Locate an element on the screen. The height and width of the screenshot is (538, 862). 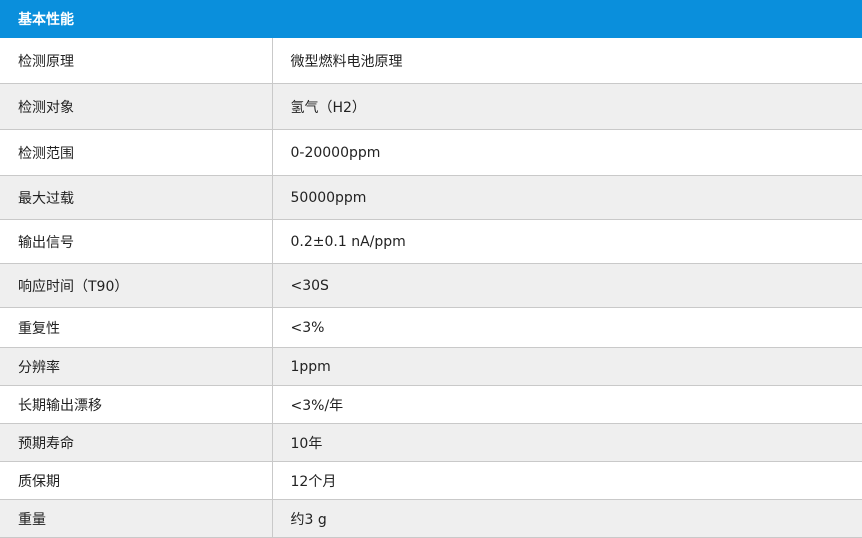
section-title: 基本性能 is located at coordinates (431, 19).